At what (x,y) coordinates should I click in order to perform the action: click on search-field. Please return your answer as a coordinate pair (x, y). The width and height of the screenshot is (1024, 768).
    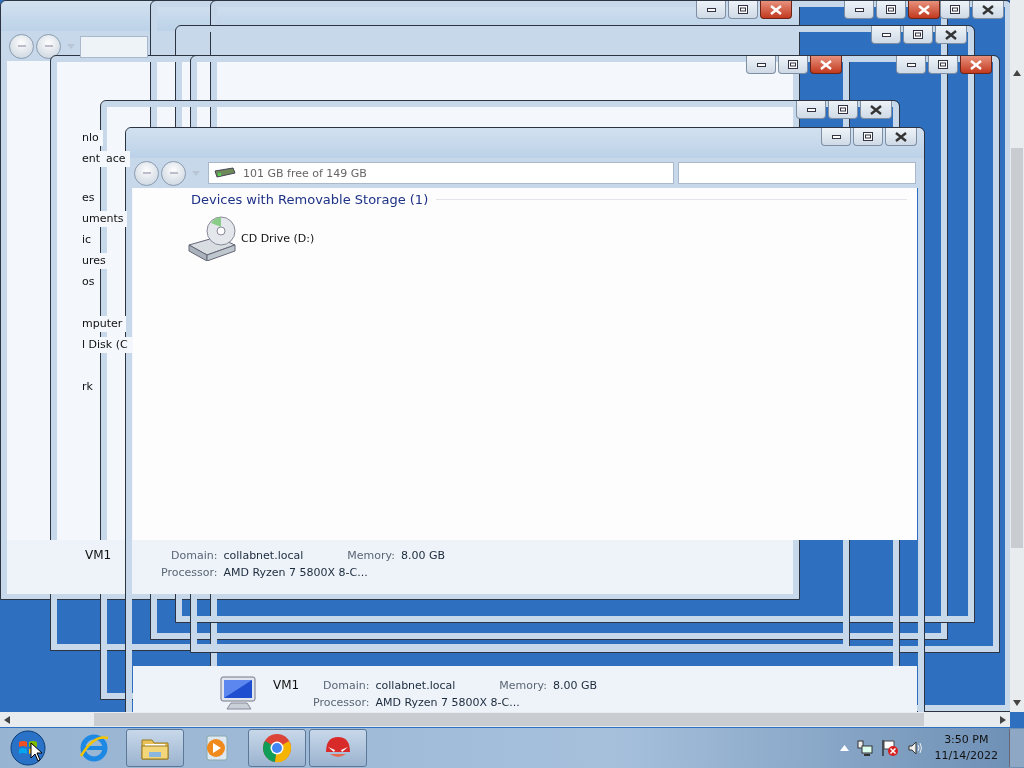
    Looking at the image, I should click on (797, 173).